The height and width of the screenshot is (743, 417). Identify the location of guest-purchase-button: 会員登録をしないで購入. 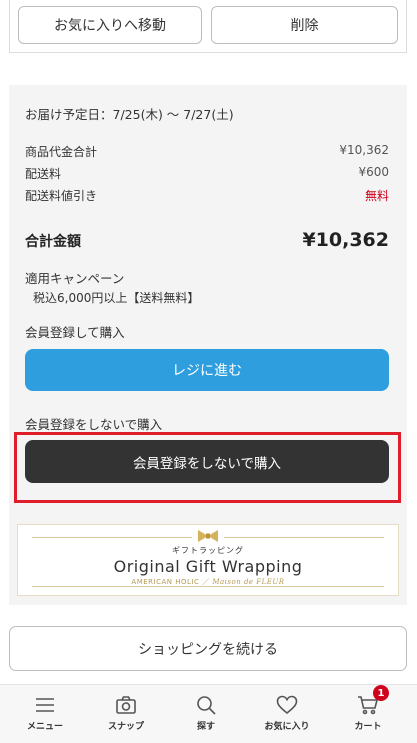
(207, 461).